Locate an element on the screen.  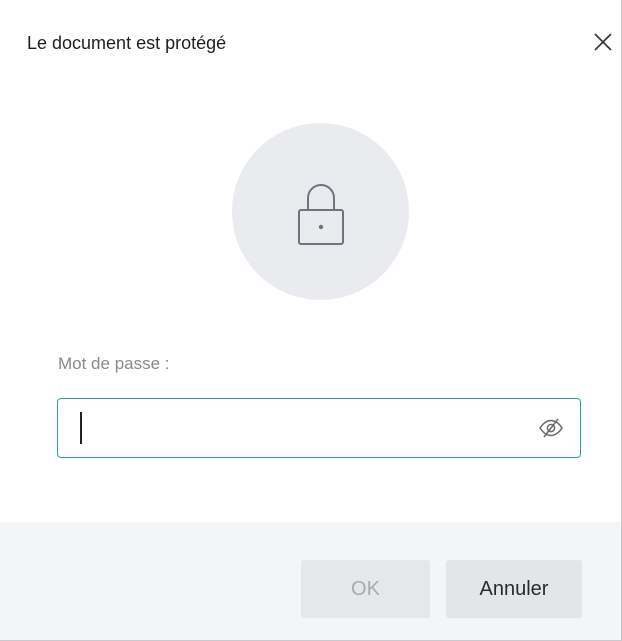
dialog-title: Le document est protégé is located at coordinates (127, 43).